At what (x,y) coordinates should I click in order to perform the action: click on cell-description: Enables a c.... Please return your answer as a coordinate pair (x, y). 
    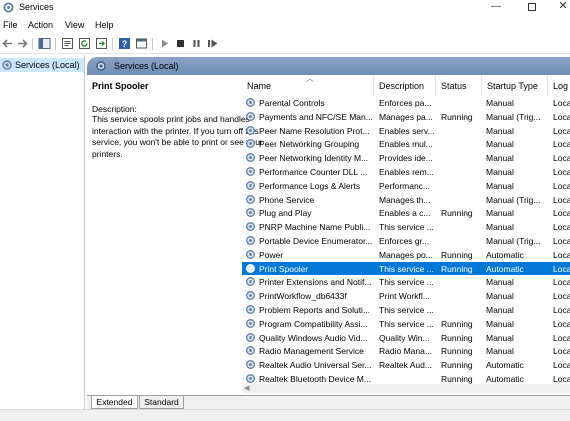
    Looking at the image, I should click on (405, 213).